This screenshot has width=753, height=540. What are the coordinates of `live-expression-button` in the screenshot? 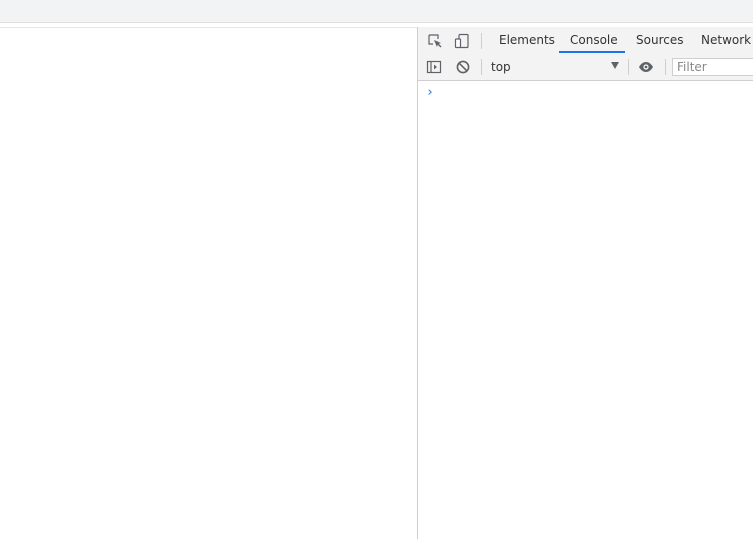 It's located at (646, 67).